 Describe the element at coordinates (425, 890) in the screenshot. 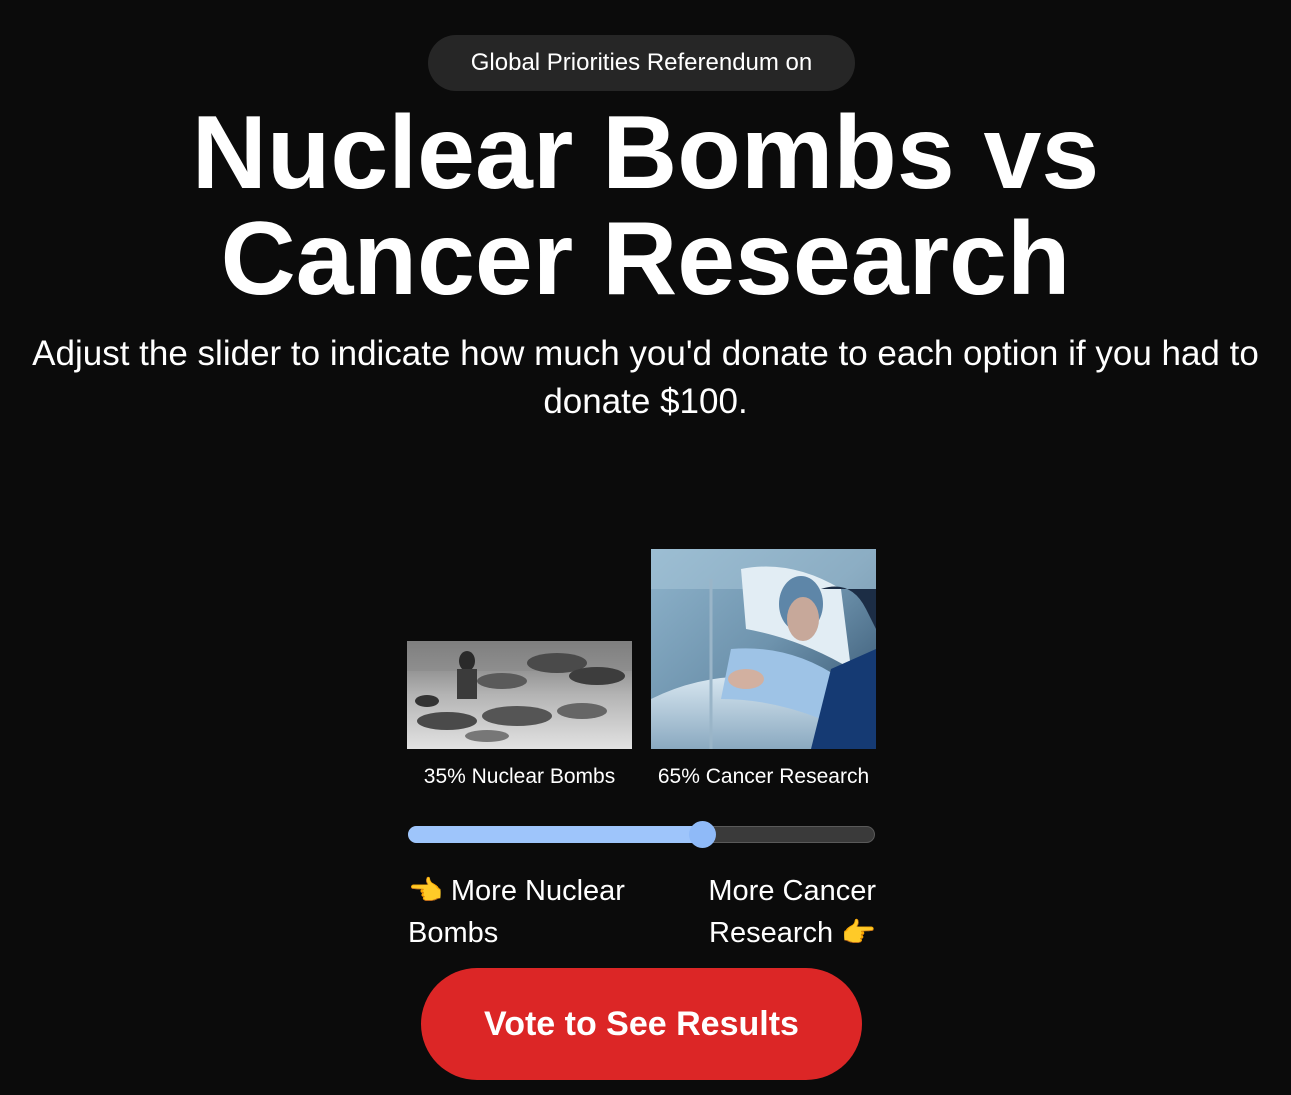

I see `point-left-icon: 👈` at that location.